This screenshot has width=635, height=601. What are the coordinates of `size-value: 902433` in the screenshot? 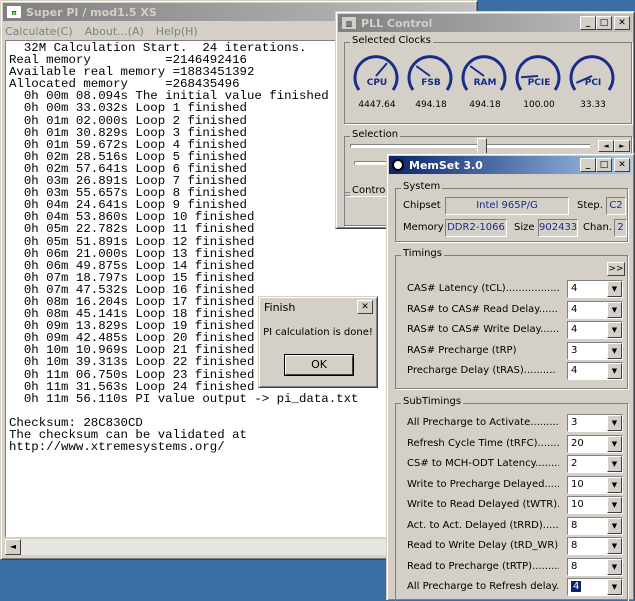 It's located at (558, 228).